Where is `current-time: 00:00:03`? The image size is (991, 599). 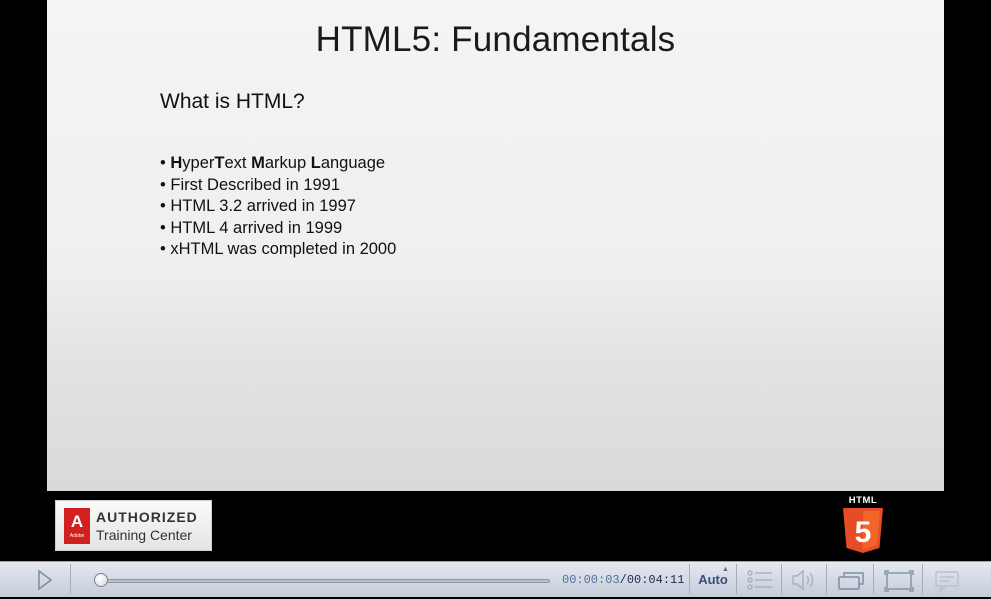
current-time: 00:00:03 is located at coordinates (591, 580).